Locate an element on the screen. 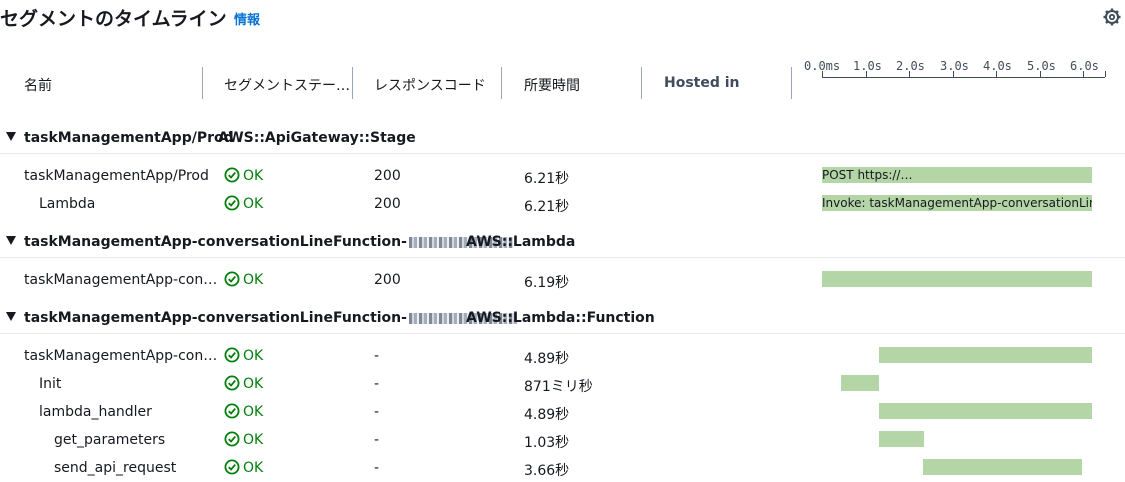 The height and width of the screenshot is (482, 1125). segment-name: taskManagementApp/Prod is located at coordinates (116, 176).